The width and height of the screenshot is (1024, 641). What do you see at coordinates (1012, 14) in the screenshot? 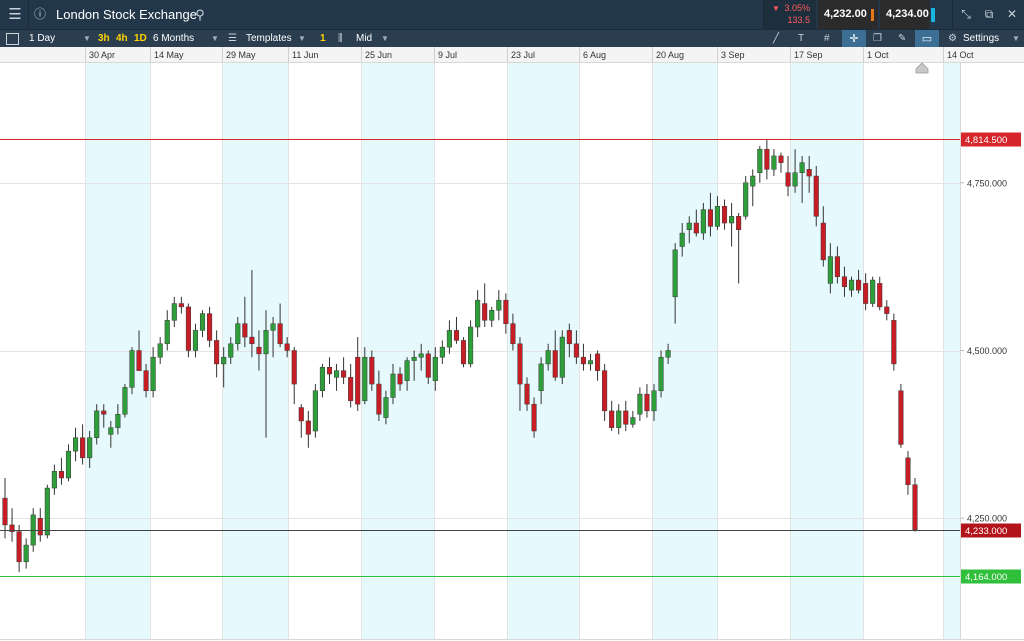
I see `close-icon: ✕` at bounding box center [1012, 14].